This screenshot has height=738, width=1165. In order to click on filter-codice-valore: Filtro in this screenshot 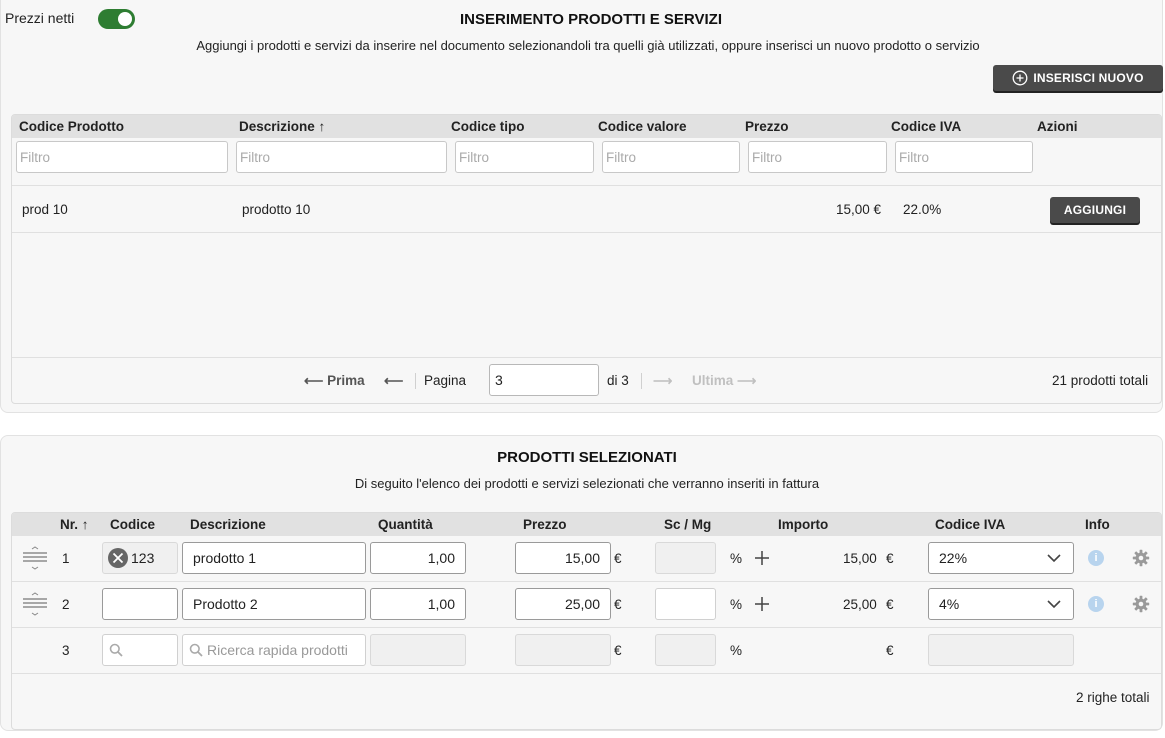, I will do `click(671, 157)`.